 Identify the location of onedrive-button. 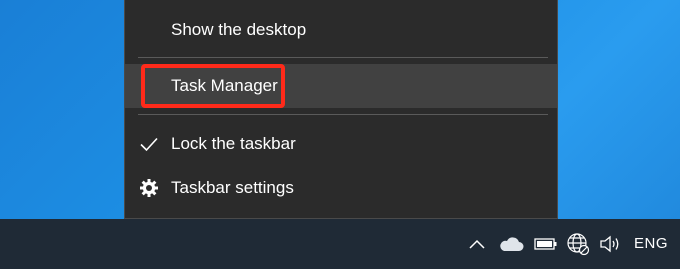
(511, 244).